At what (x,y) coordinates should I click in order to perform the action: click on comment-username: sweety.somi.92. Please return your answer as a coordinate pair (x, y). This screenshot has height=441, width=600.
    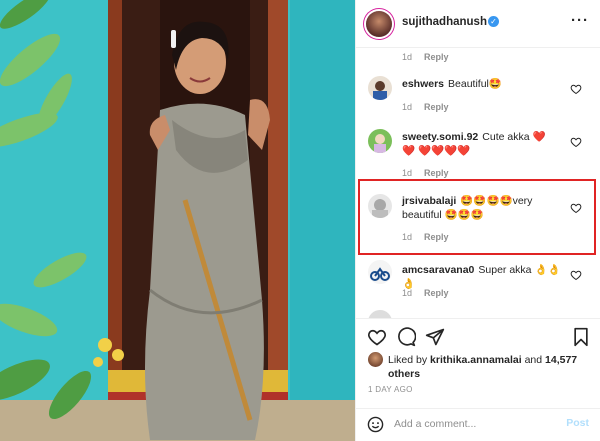
    Looking at the image, I should click on (440, 137).